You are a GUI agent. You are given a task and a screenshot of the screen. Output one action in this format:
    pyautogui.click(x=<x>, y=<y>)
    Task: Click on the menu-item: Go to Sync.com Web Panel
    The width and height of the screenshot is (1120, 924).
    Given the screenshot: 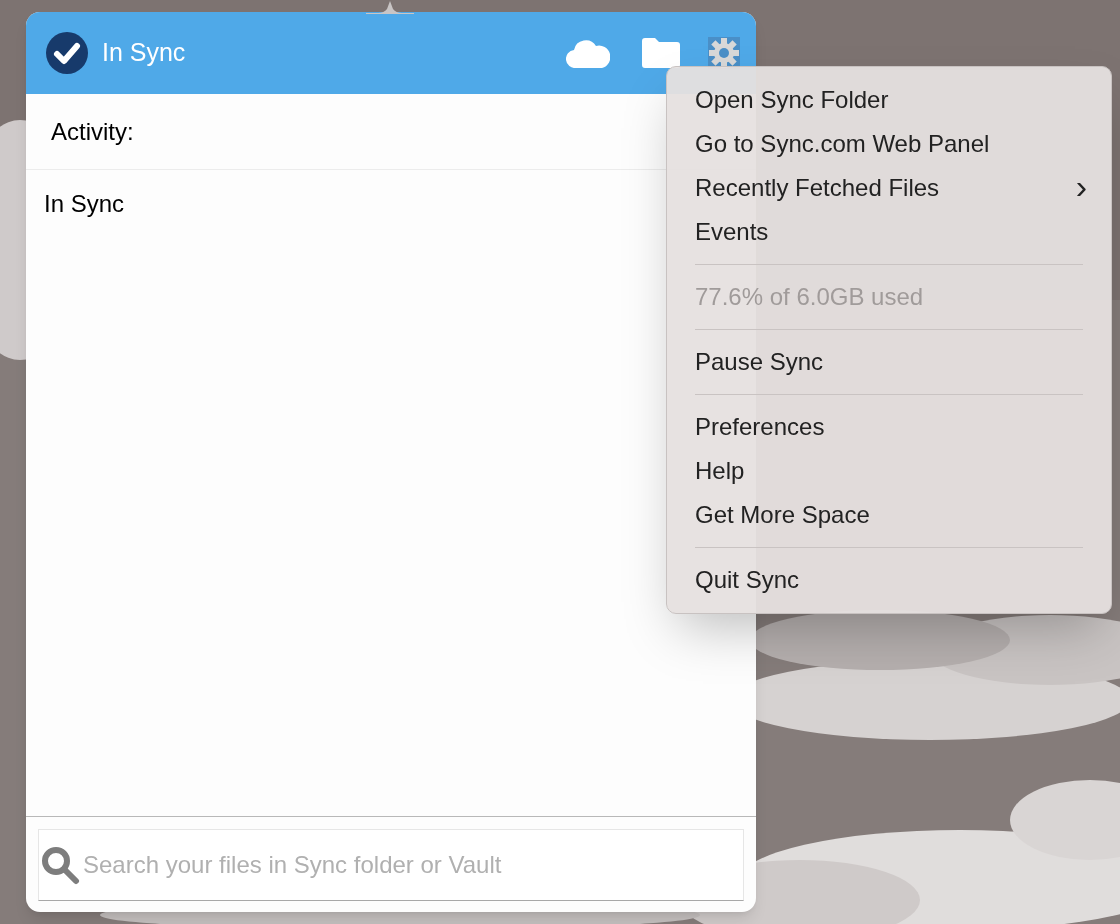 What is the action you would take?
    pyautogui.click(x=889, y=144)
    